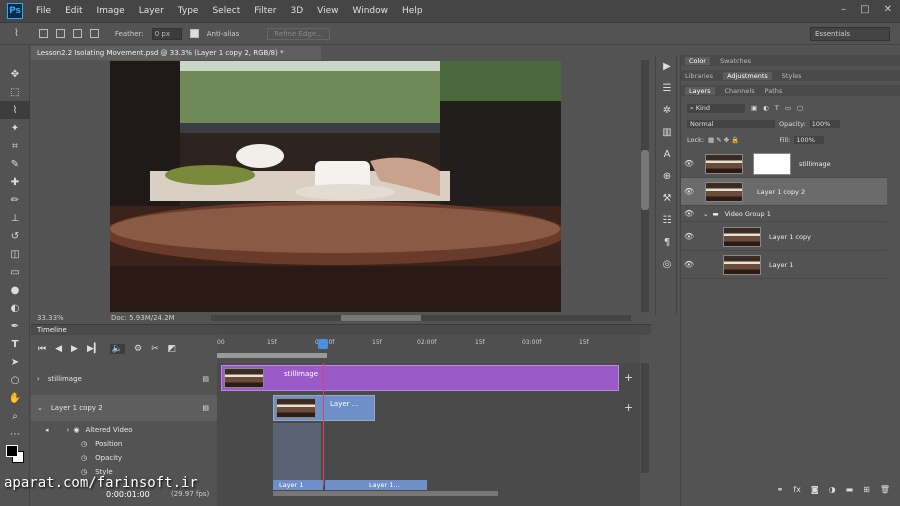 The height and width of the screenshot is (506, 900). I want to click on intersect-selection-icon, so click(94, 33).